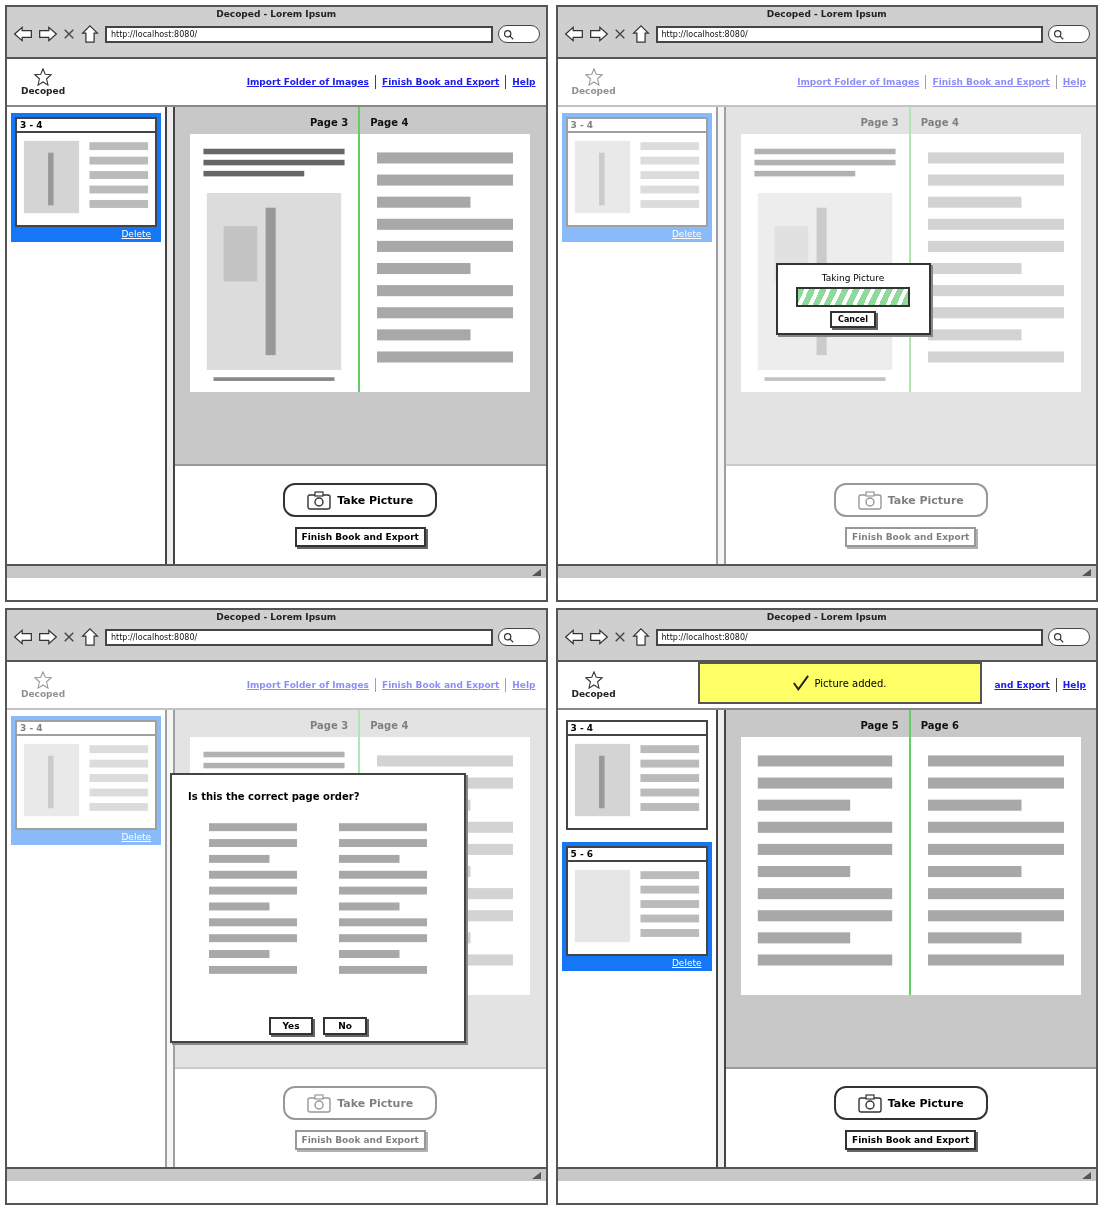  Describe the element at coordinates (441, 82) in the screenshot. I see `header-link: Finish Book and Export` at that location.